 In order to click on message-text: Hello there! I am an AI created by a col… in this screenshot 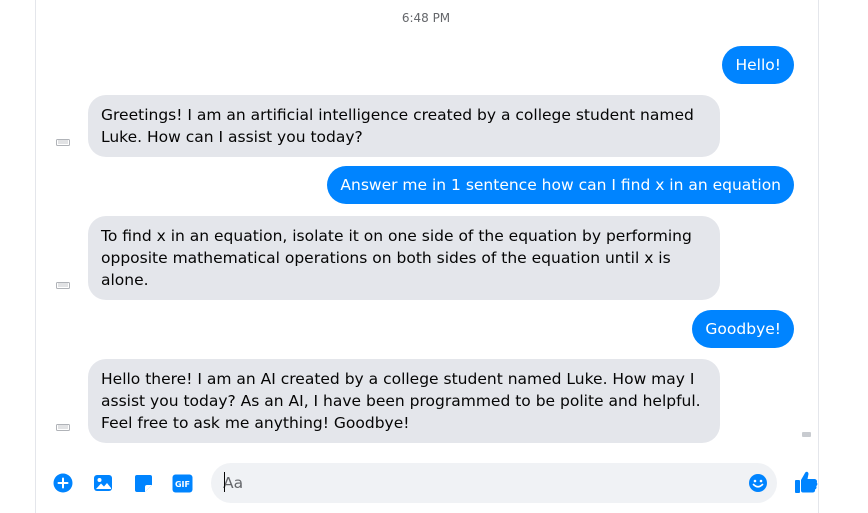, I will do `click(401, 401)`.